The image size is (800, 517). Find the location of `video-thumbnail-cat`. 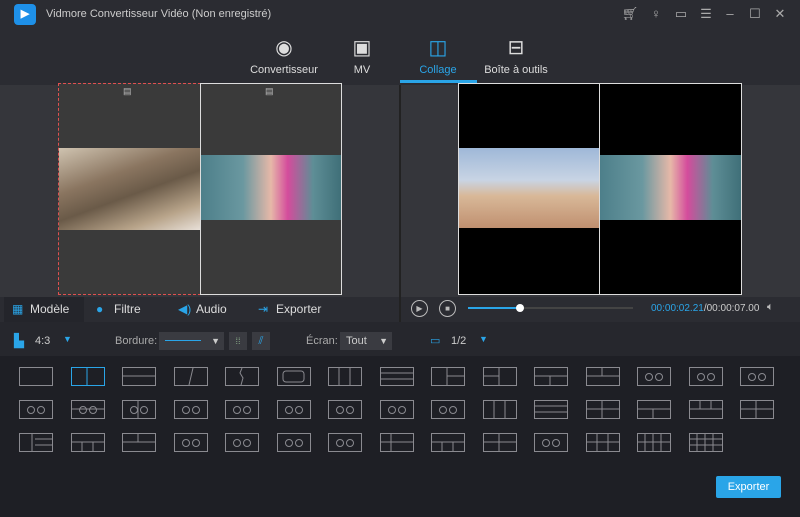

video-thumbnail-cat is located at coordinates (129, 189).